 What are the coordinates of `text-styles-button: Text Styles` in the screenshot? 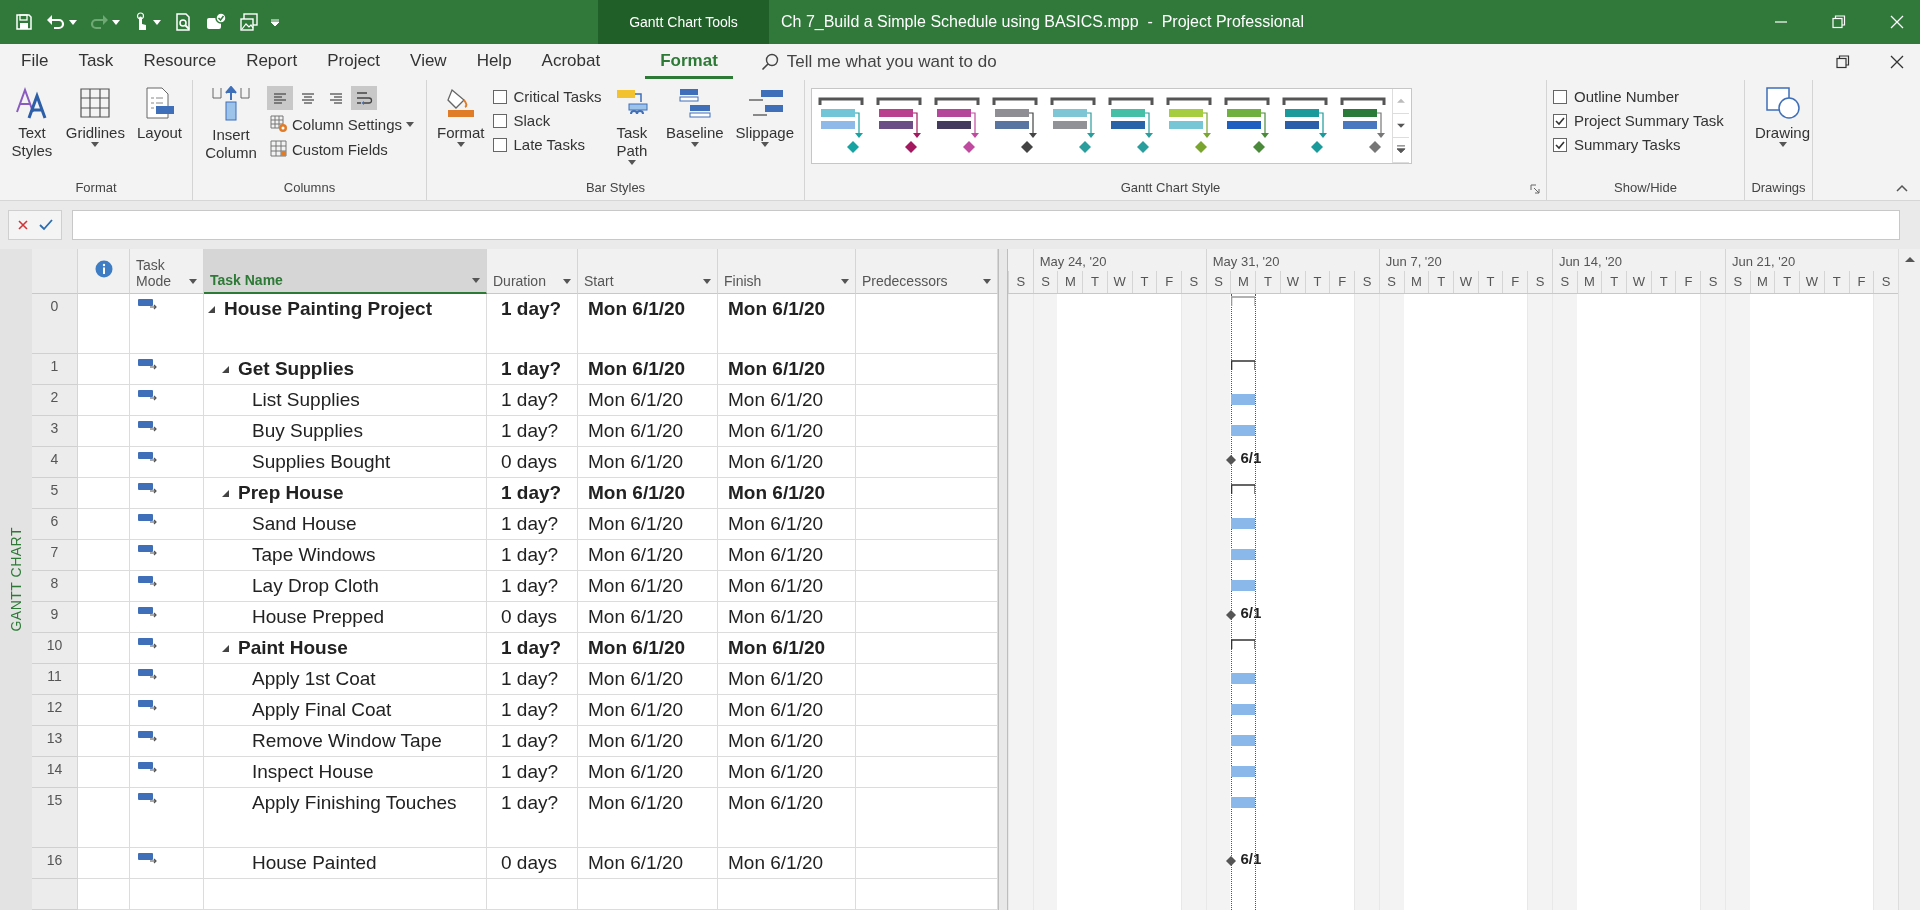 It's located at (32, 123).